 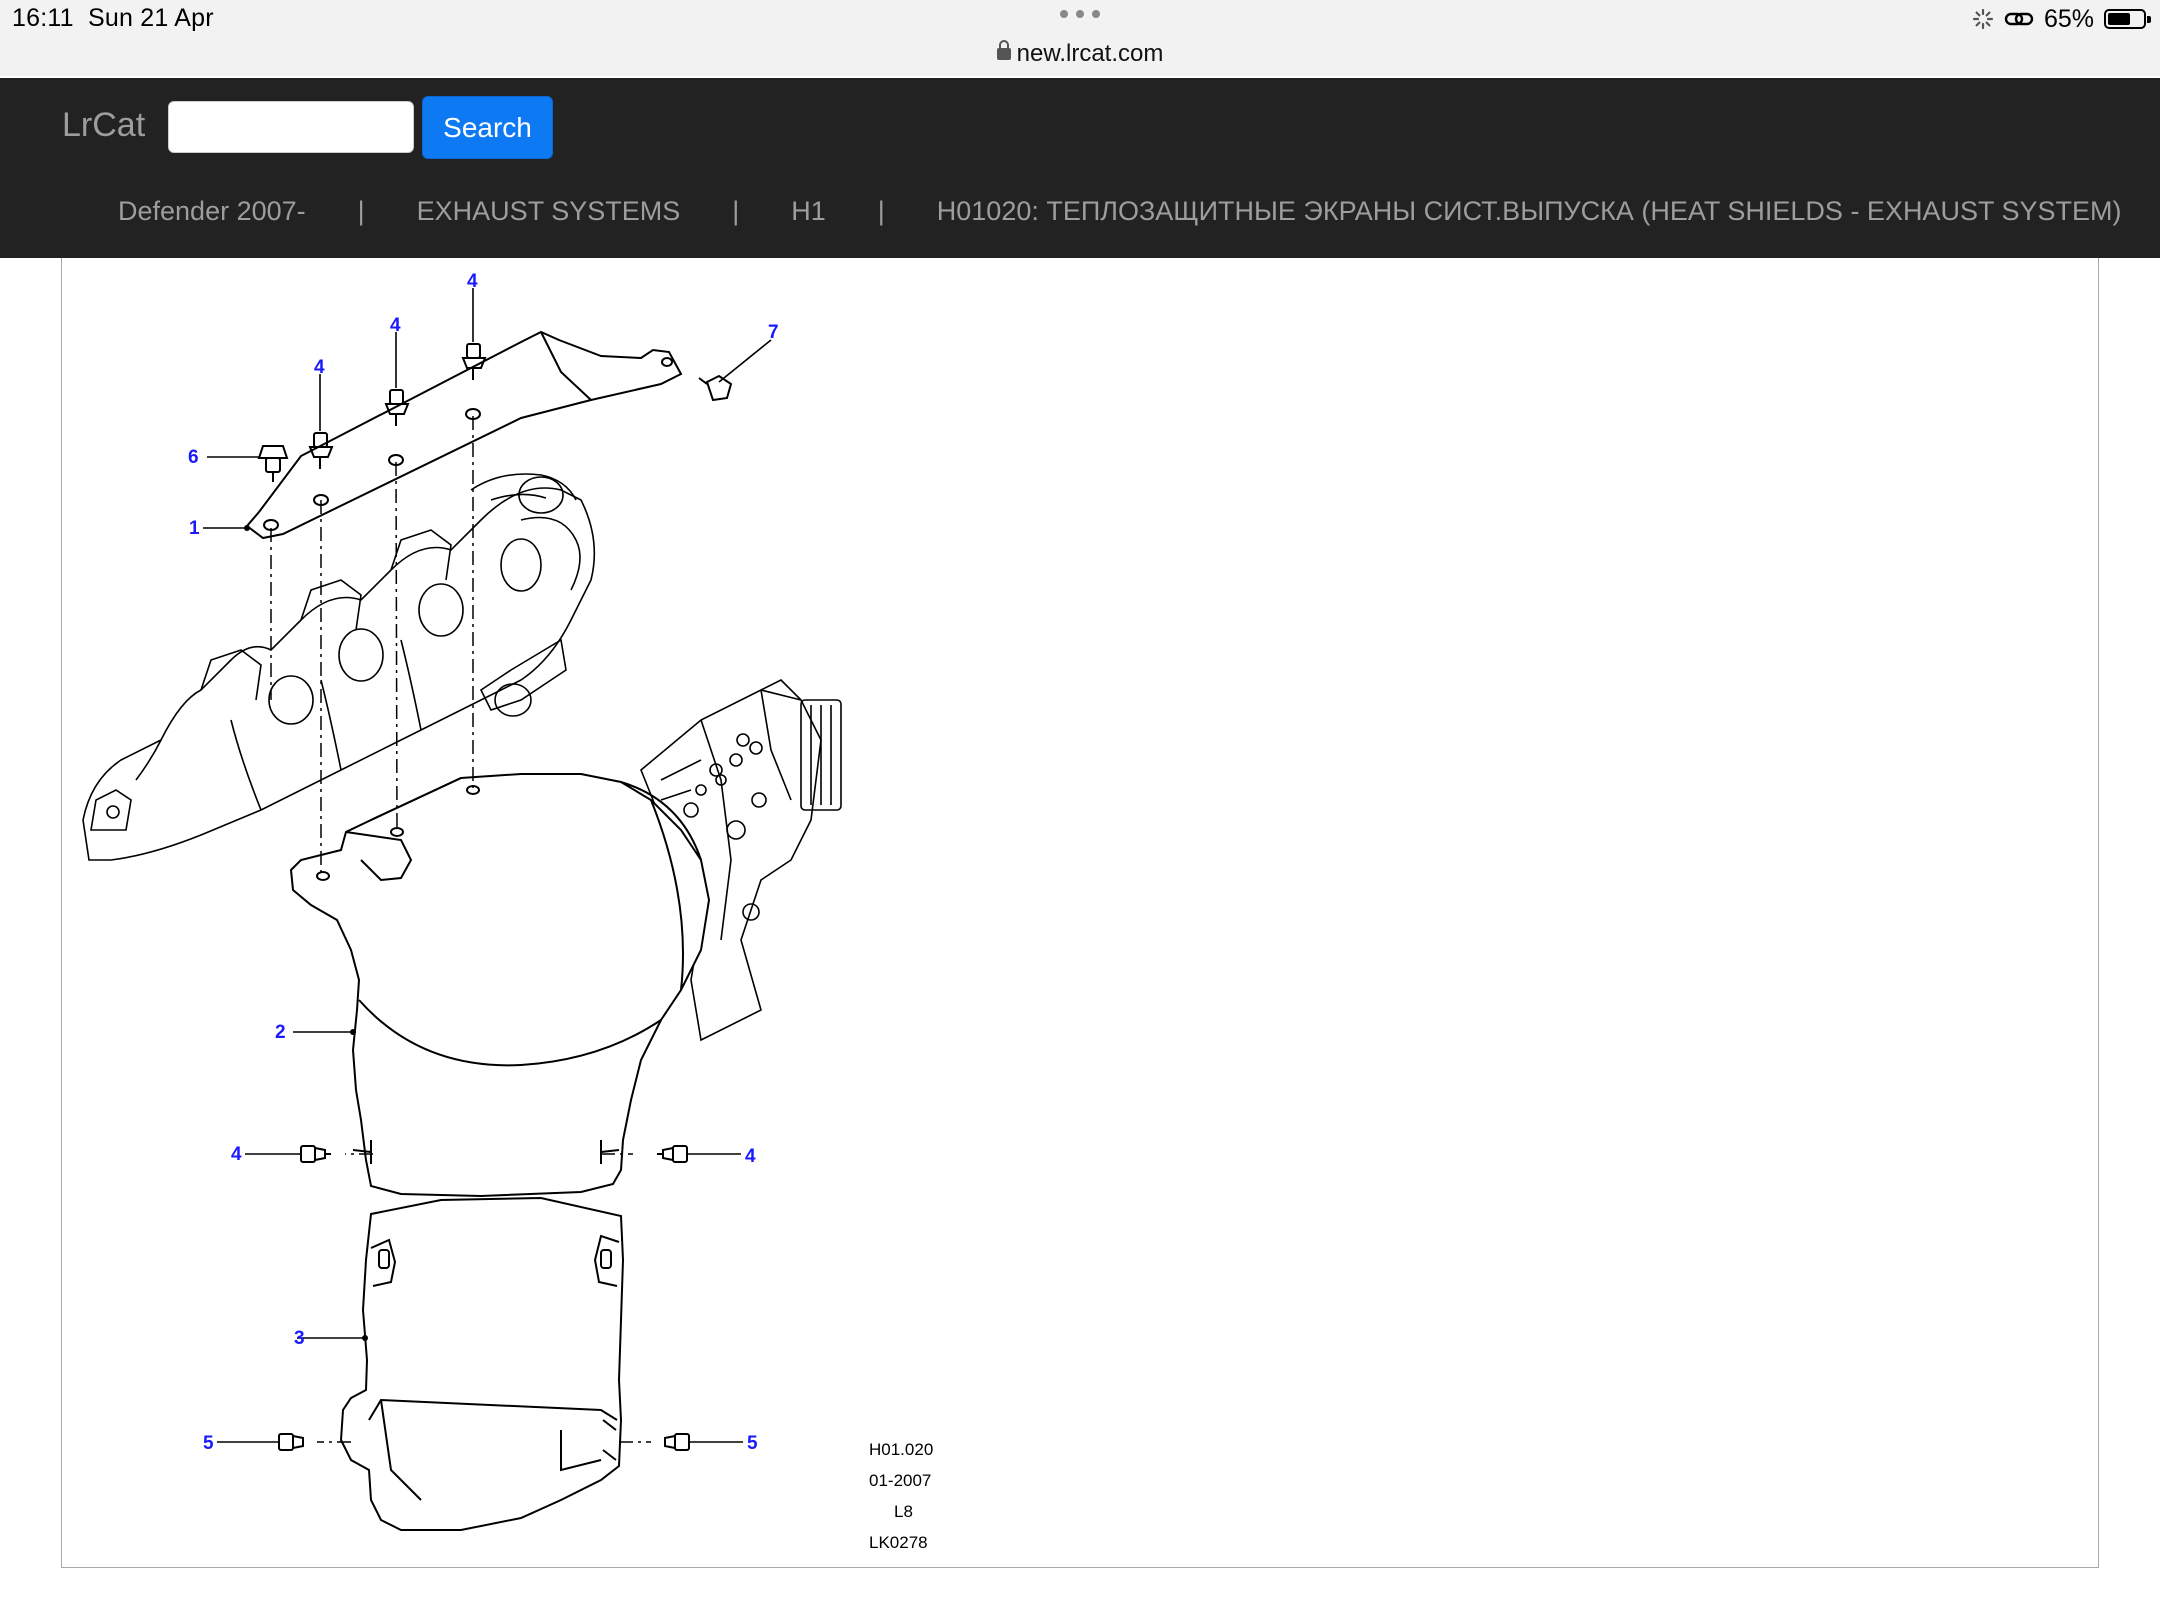 I want to click on callout-1: 1, so click(x=194, y=528).